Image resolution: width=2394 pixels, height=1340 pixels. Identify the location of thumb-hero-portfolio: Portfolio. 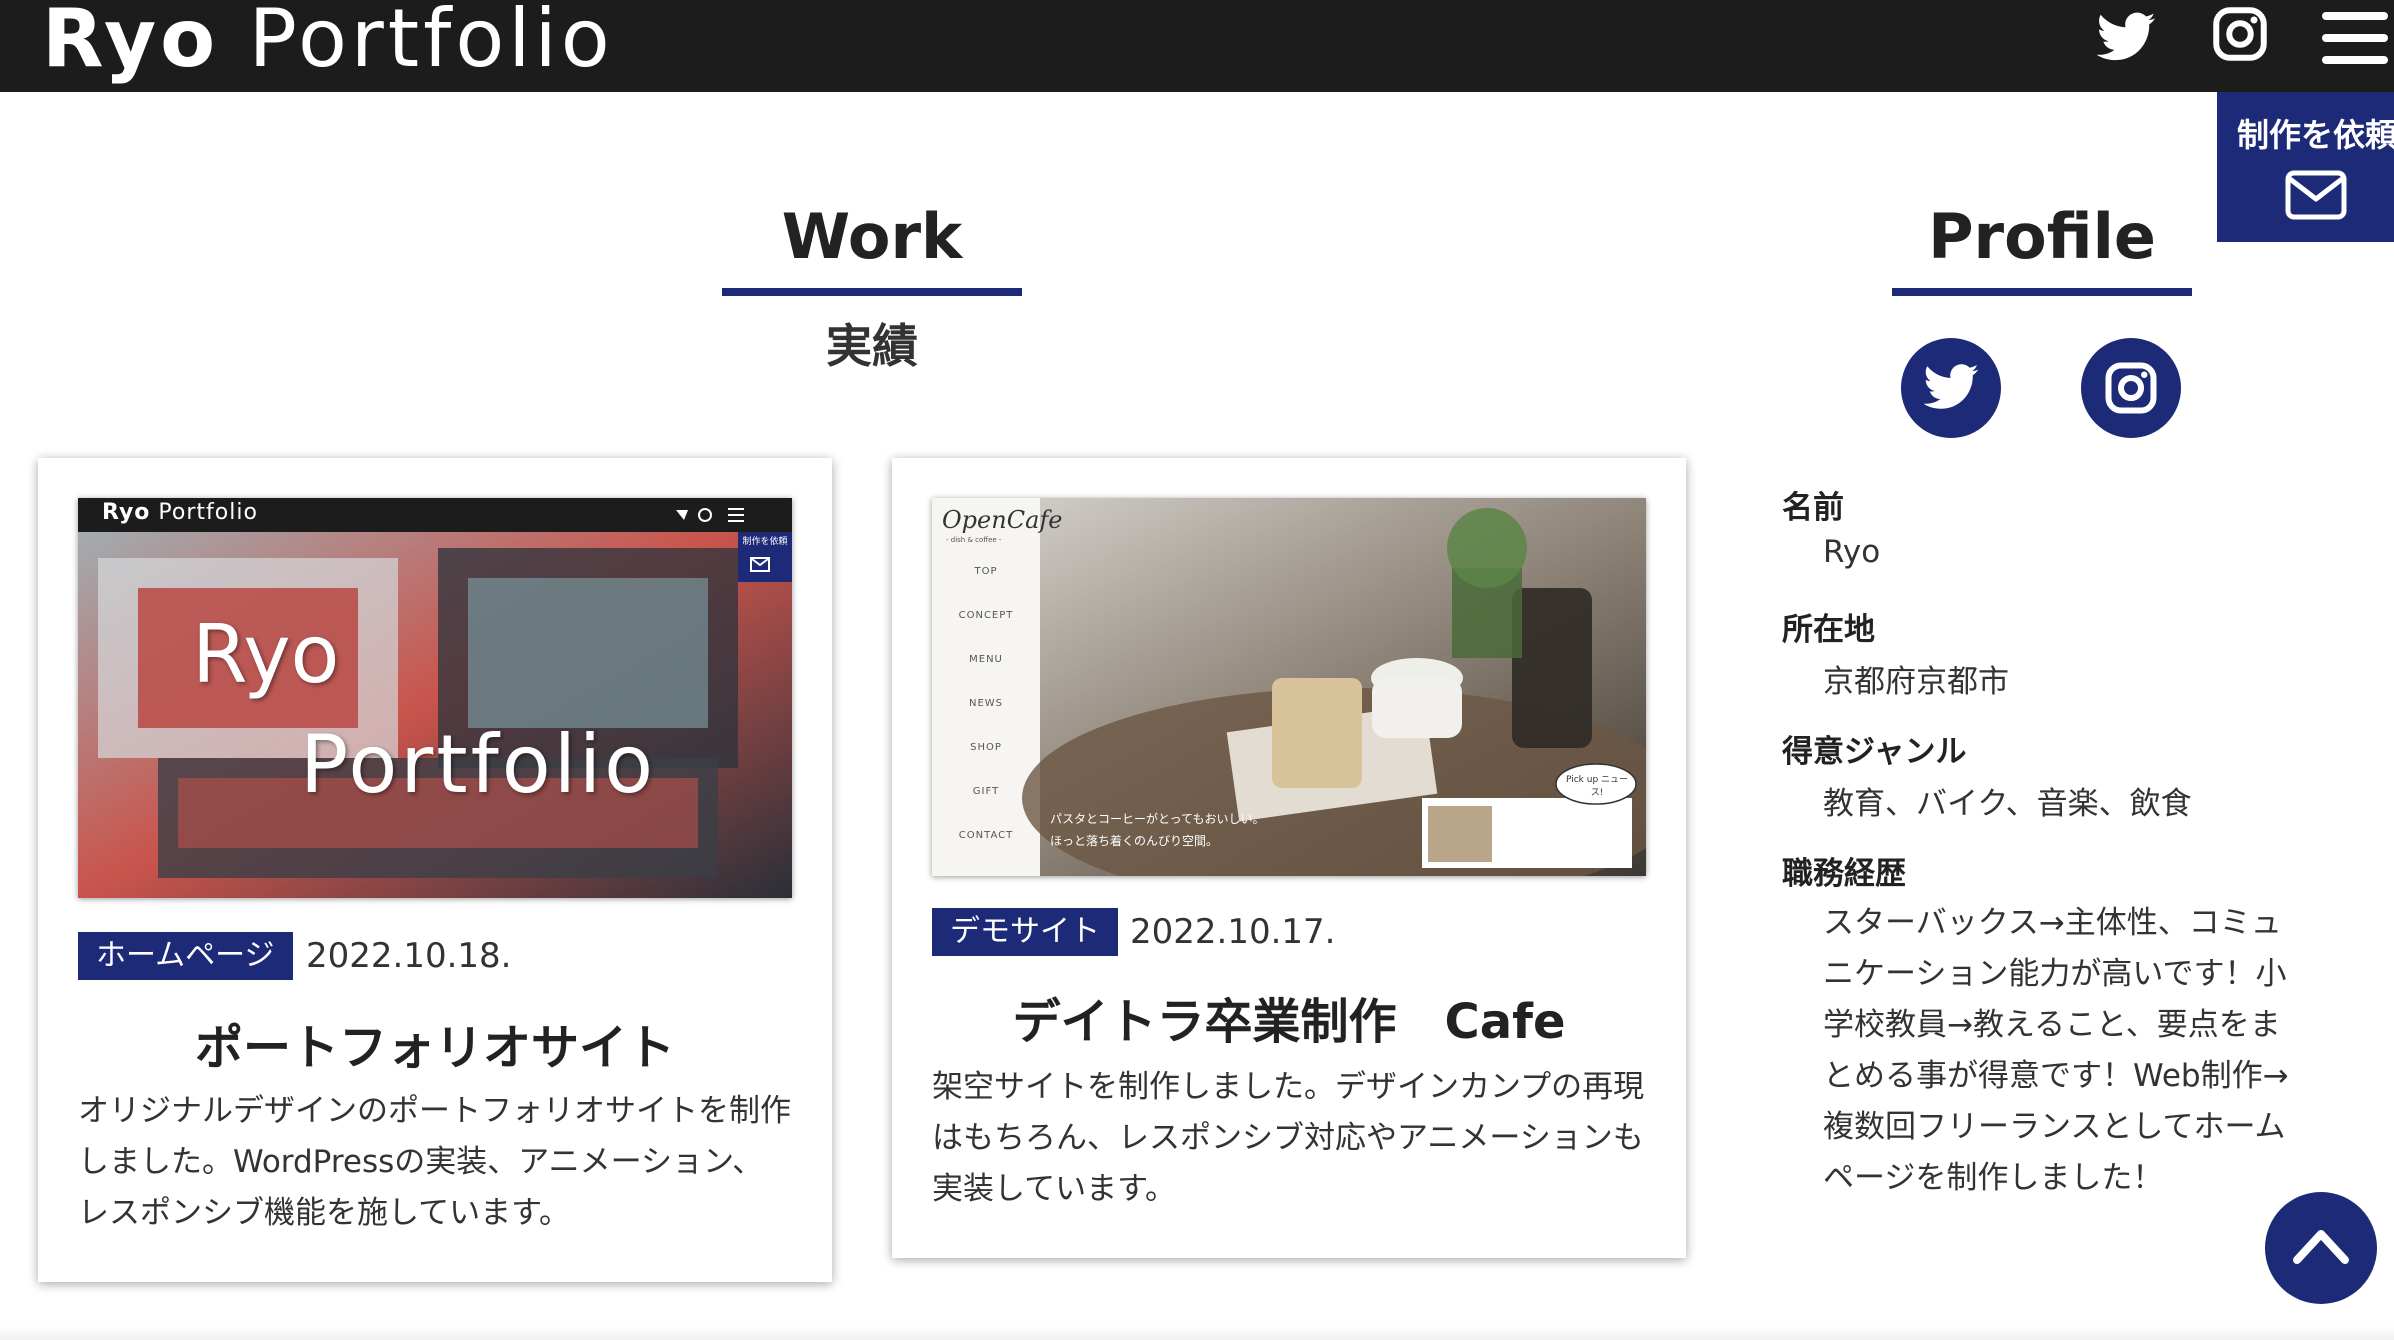
(478, 764).